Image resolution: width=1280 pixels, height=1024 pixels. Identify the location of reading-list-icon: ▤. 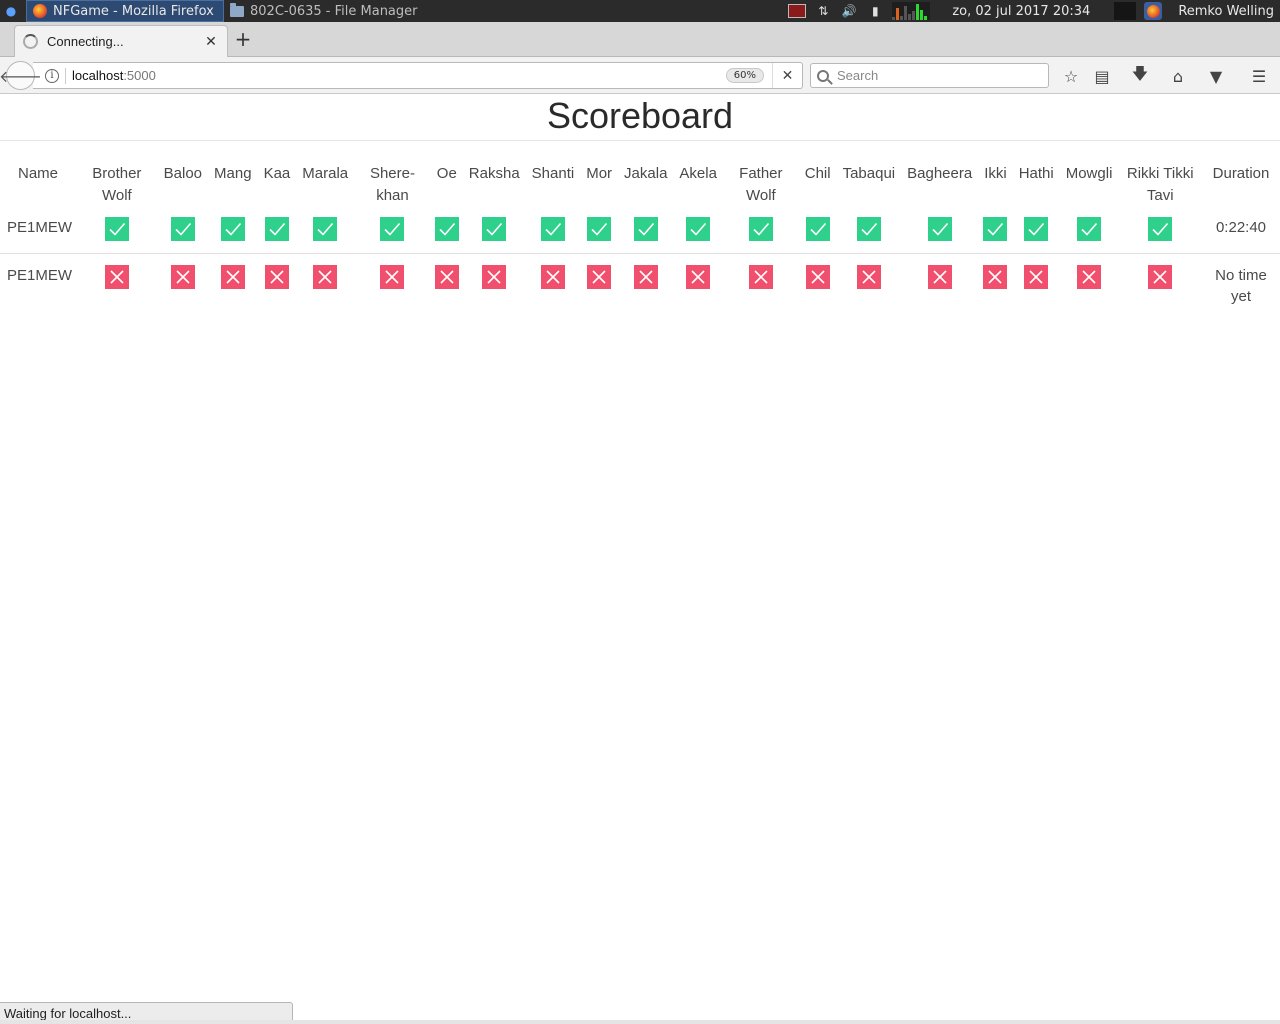
(1102, 76).